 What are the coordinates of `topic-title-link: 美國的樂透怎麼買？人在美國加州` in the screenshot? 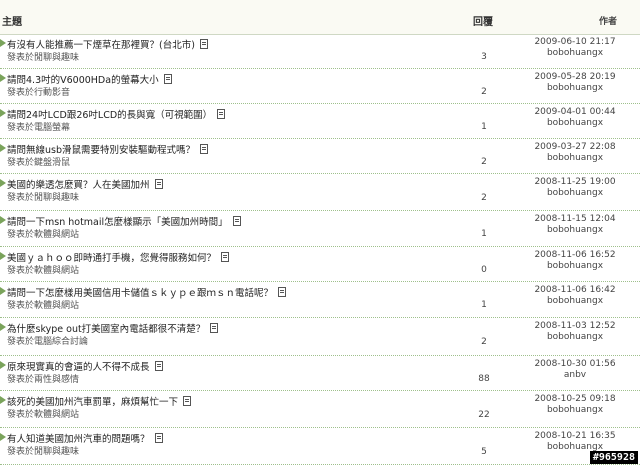 It's located at (85, 184).